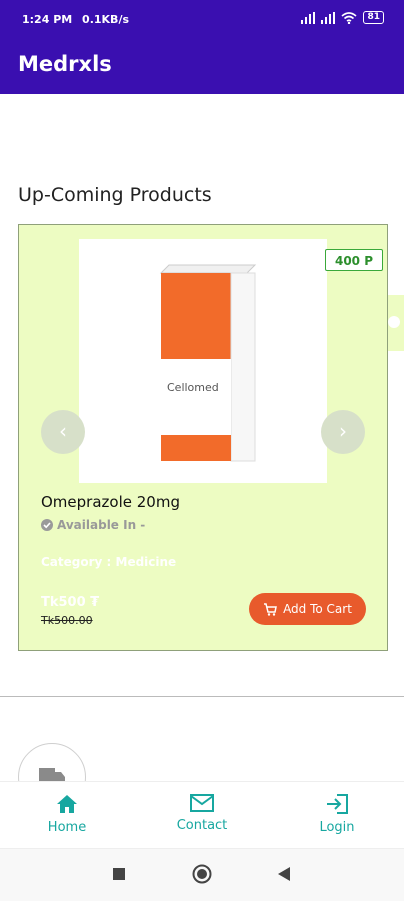  I want to click on next-slide-button: ›, so click(343, 432).